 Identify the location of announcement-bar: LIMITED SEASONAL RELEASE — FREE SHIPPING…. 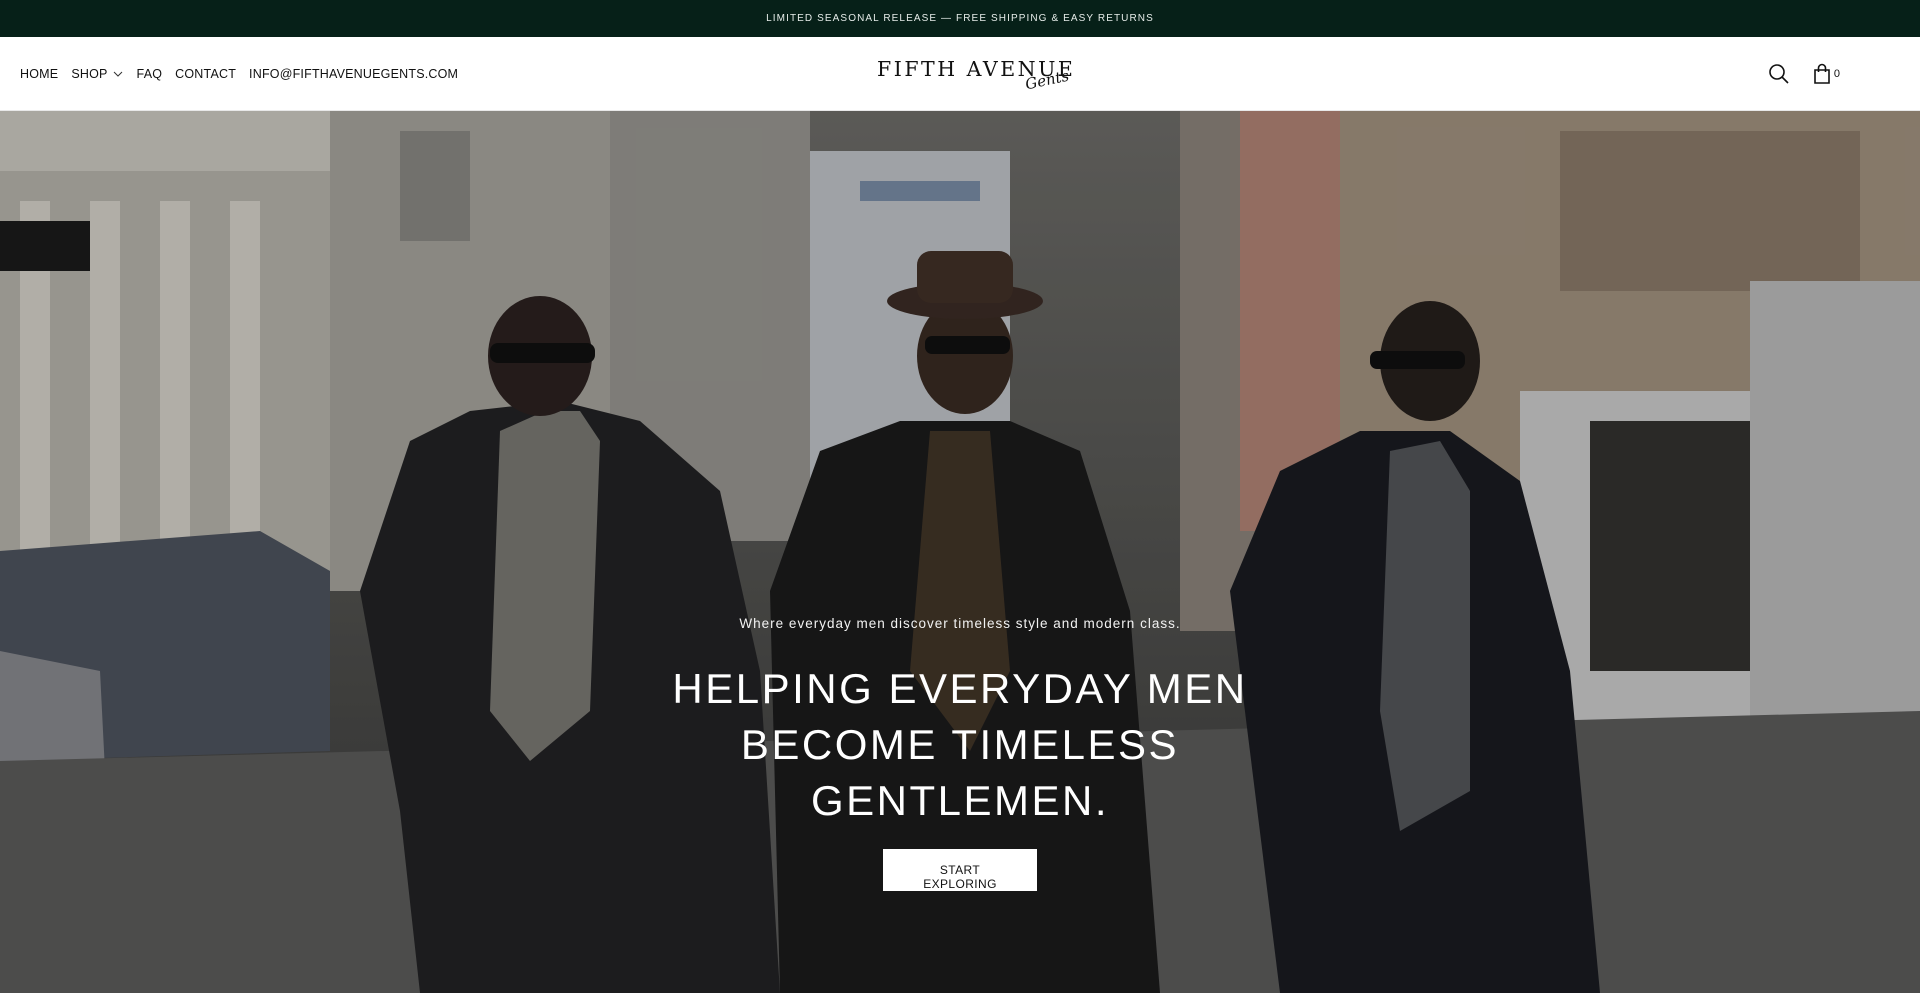
(960, 18).